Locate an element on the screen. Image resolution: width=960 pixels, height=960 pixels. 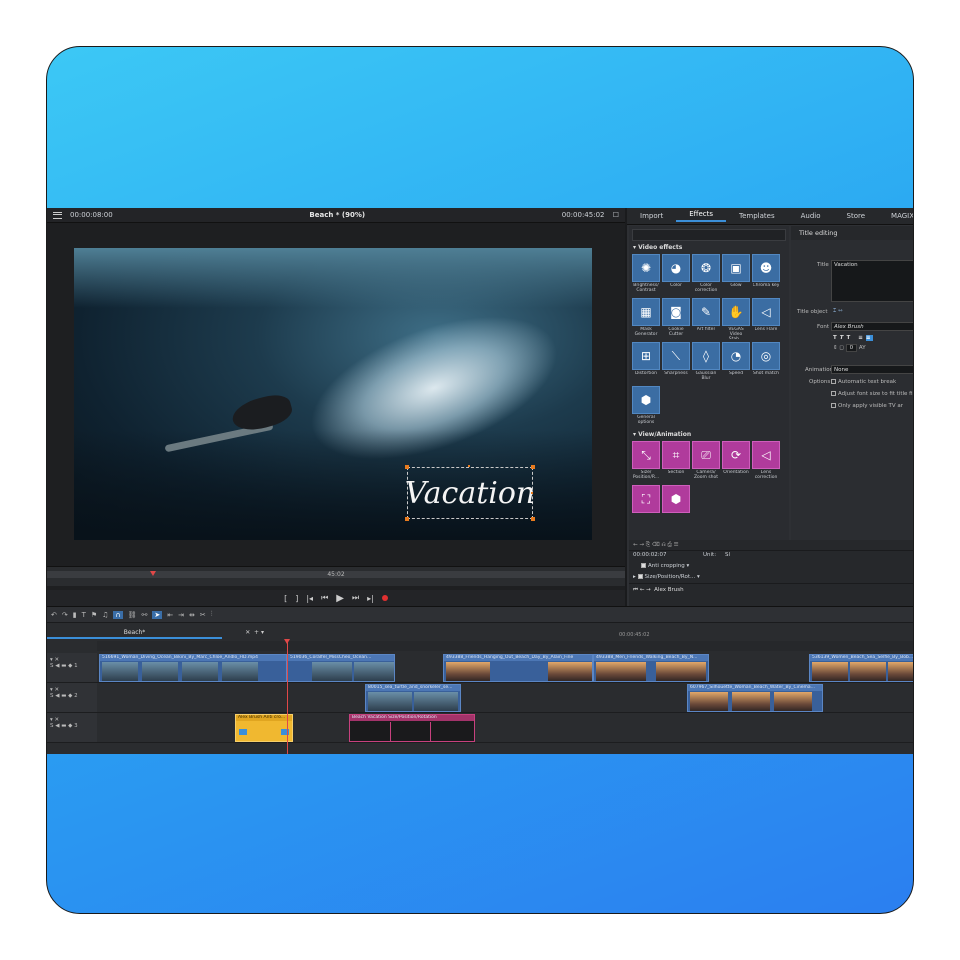
undo-icon: ↶ is located at coordinates (54, 615).